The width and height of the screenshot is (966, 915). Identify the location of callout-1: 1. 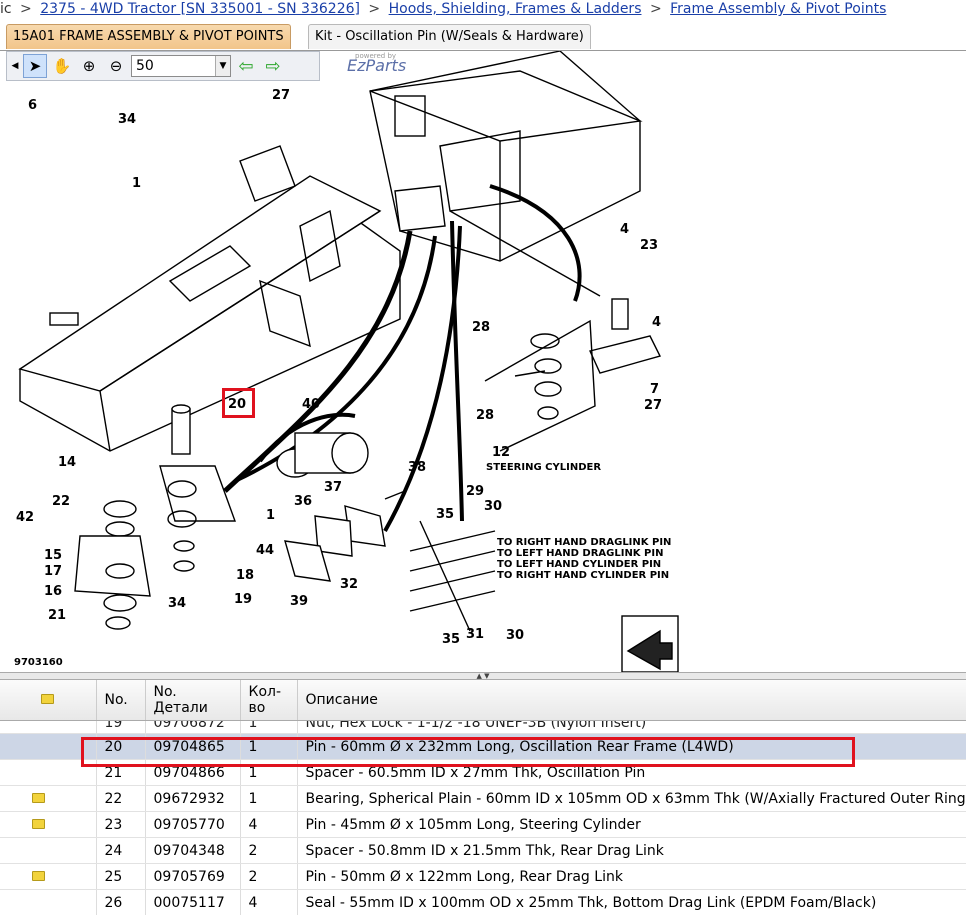
(136, 183).